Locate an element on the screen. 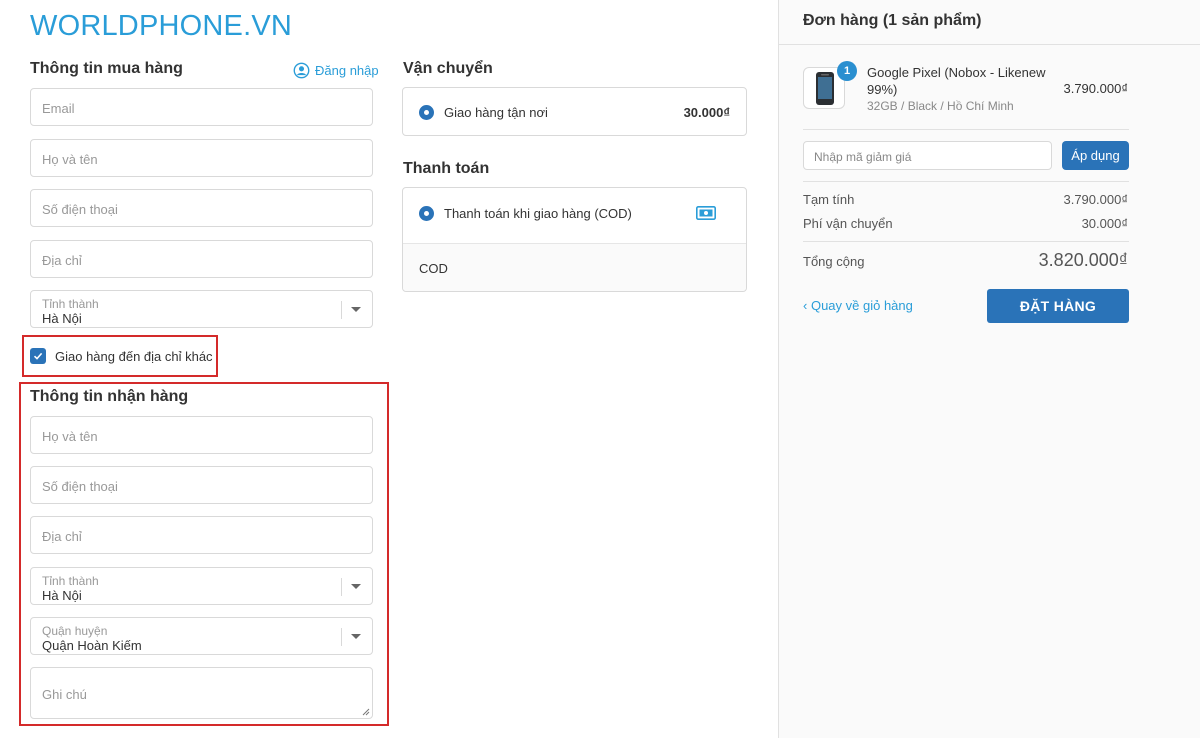  apply-discount-button: Áp dụng is located at coordinates (1095, 155).